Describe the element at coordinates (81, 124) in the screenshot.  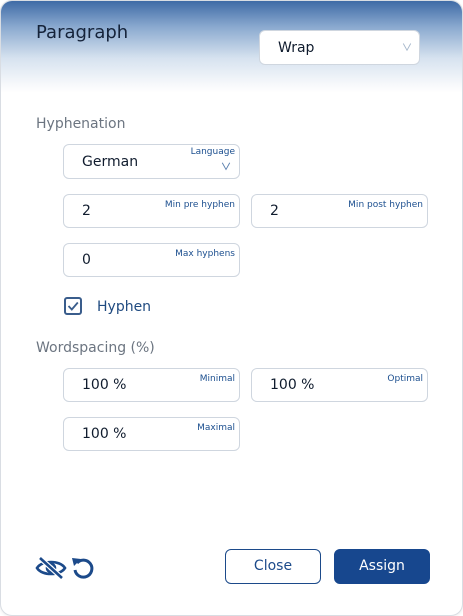
I see `hyphenation-heading: Hyphenation` at that location.